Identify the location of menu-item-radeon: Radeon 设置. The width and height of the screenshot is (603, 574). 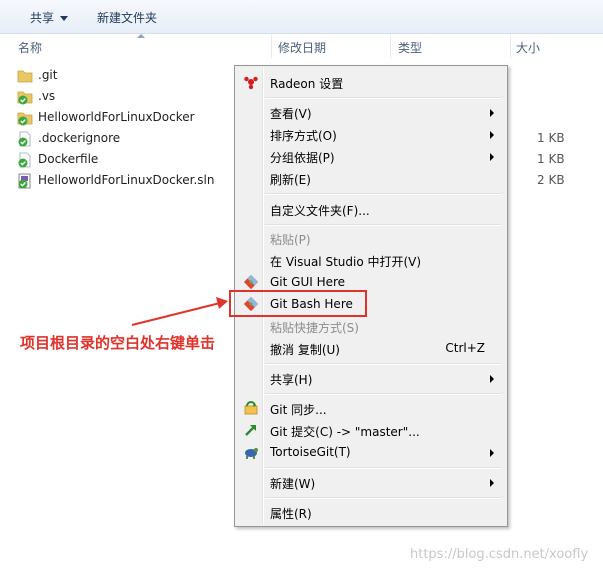
(370, 82).